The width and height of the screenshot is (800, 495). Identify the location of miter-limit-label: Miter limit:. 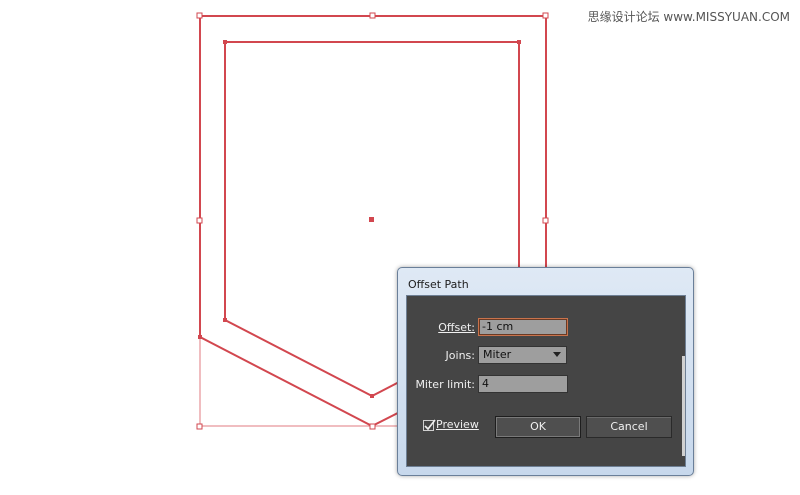
(442, 384).